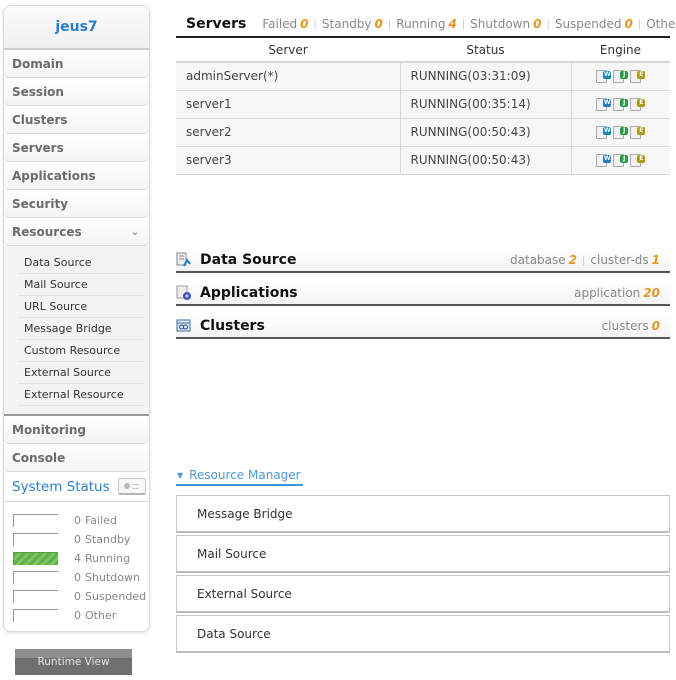 This screenshot has width=676, height=680. Describe the element at coordinates (76, 148) in the screenshot. I see `sidebar-item-servers: Servers` at that location.